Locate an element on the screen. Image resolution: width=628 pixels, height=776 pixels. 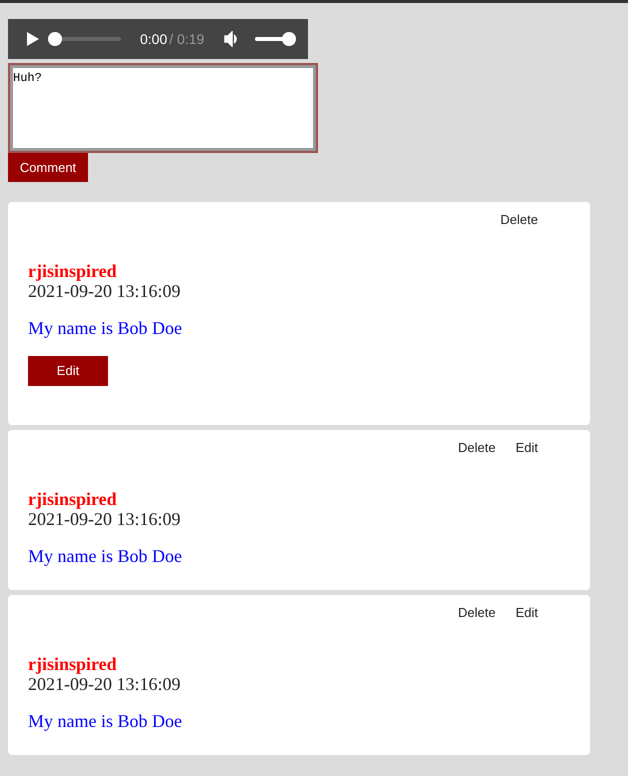
comment-field: Huh? is located at coordinates (163, 108).